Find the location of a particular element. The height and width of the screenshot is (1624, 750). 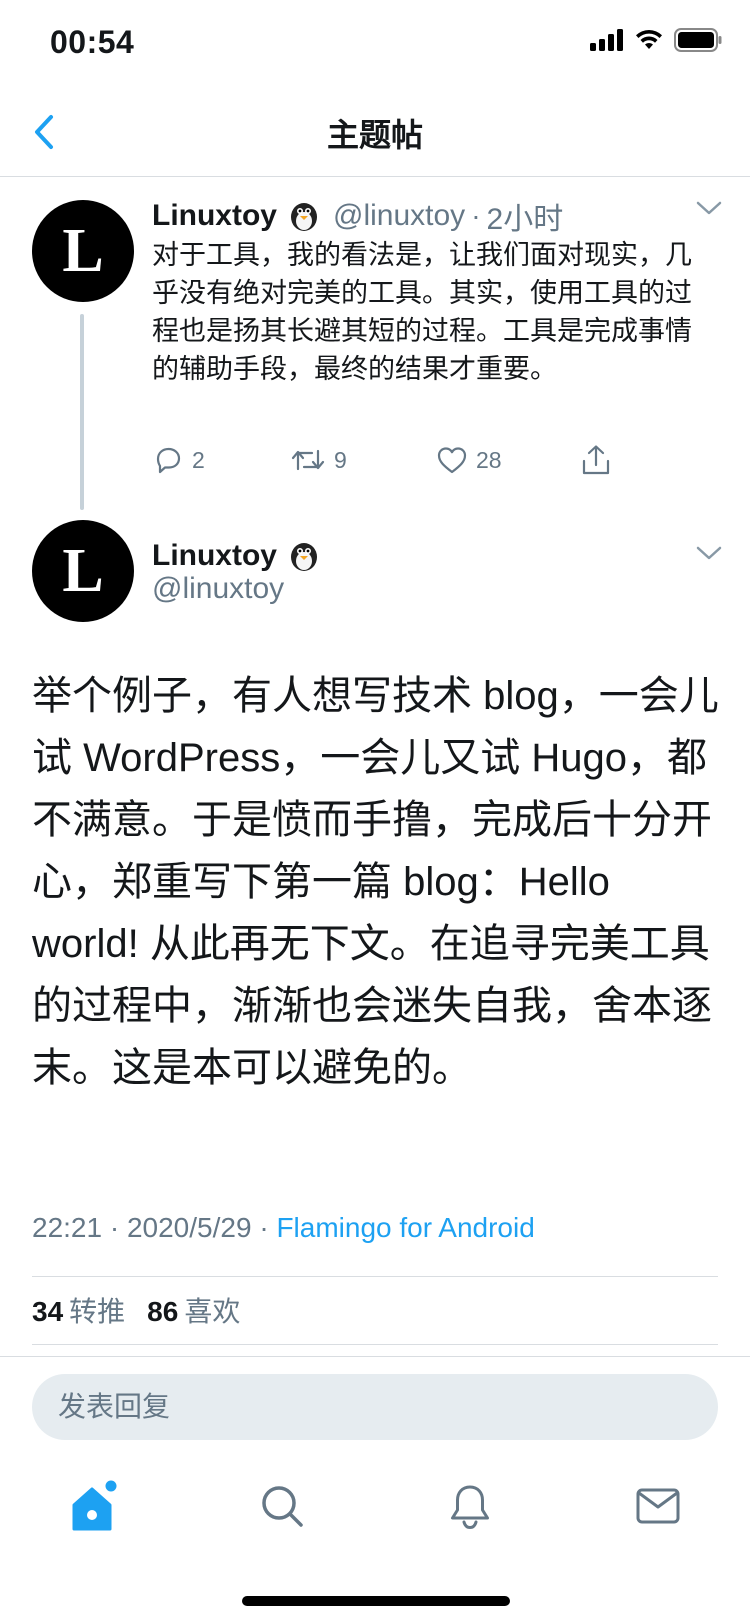

retweet-count: 9 is located at coordinates (340, 459).